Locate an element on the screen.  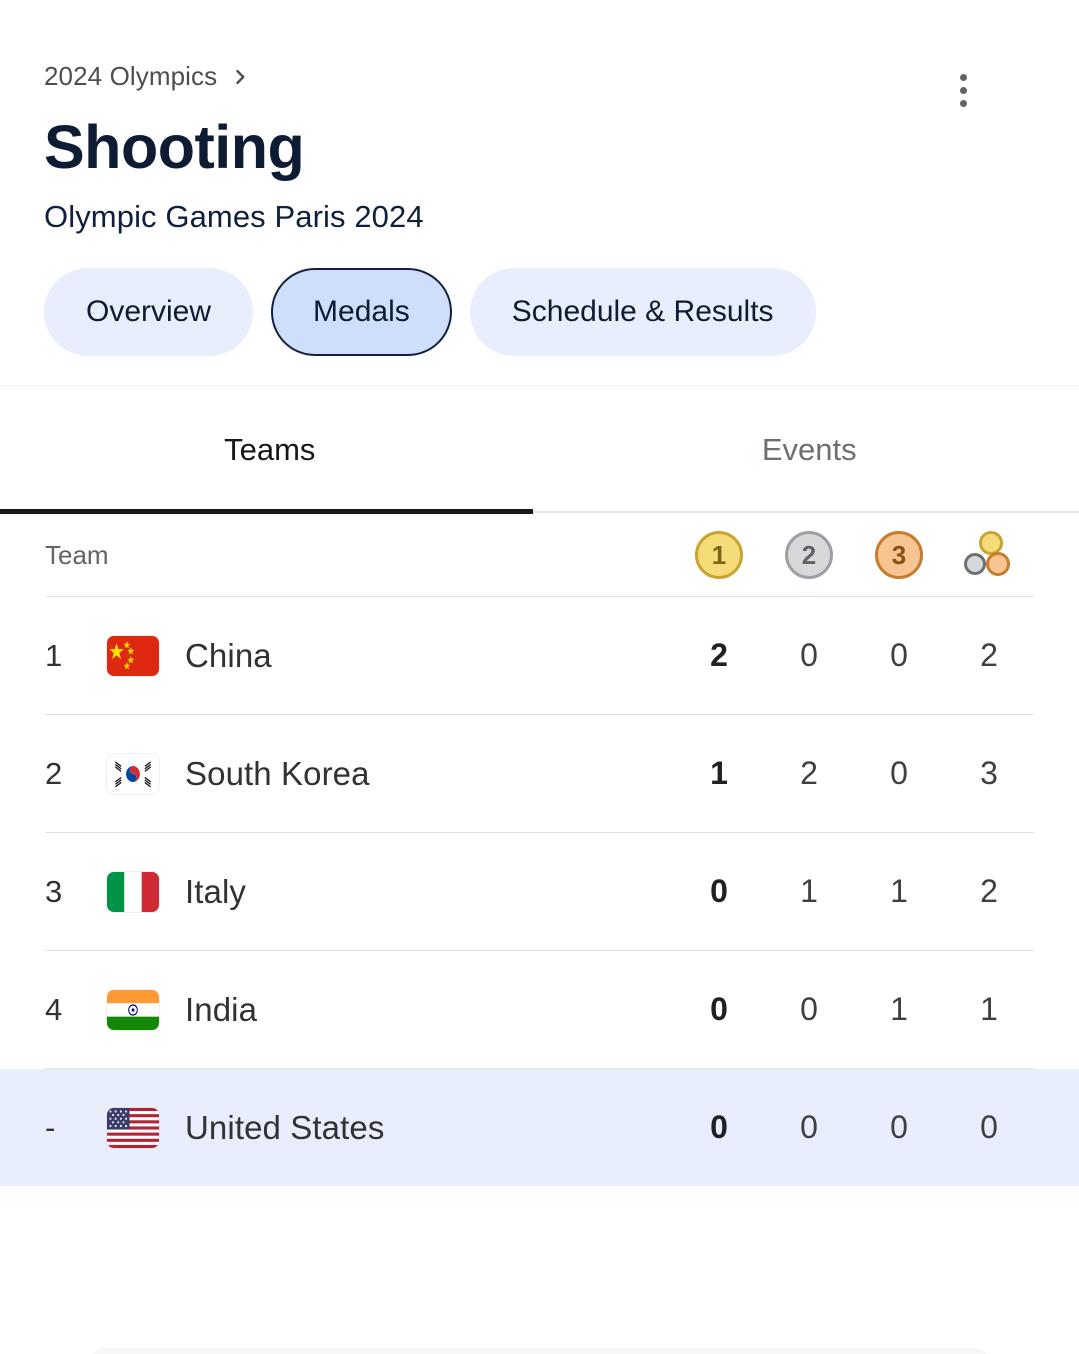
flag-italy is located at coordinates (133, 891).